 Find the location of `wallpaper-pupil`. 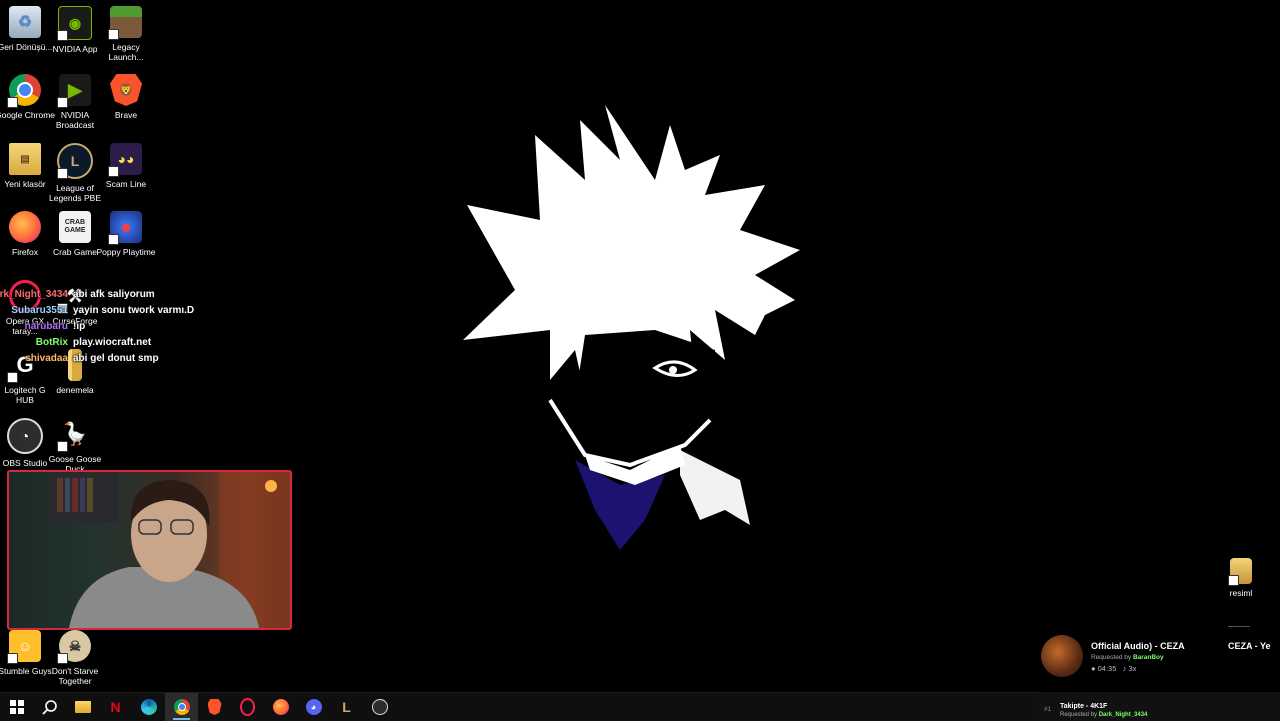

wallpaper-pupil is located at coordinates (673, 370).